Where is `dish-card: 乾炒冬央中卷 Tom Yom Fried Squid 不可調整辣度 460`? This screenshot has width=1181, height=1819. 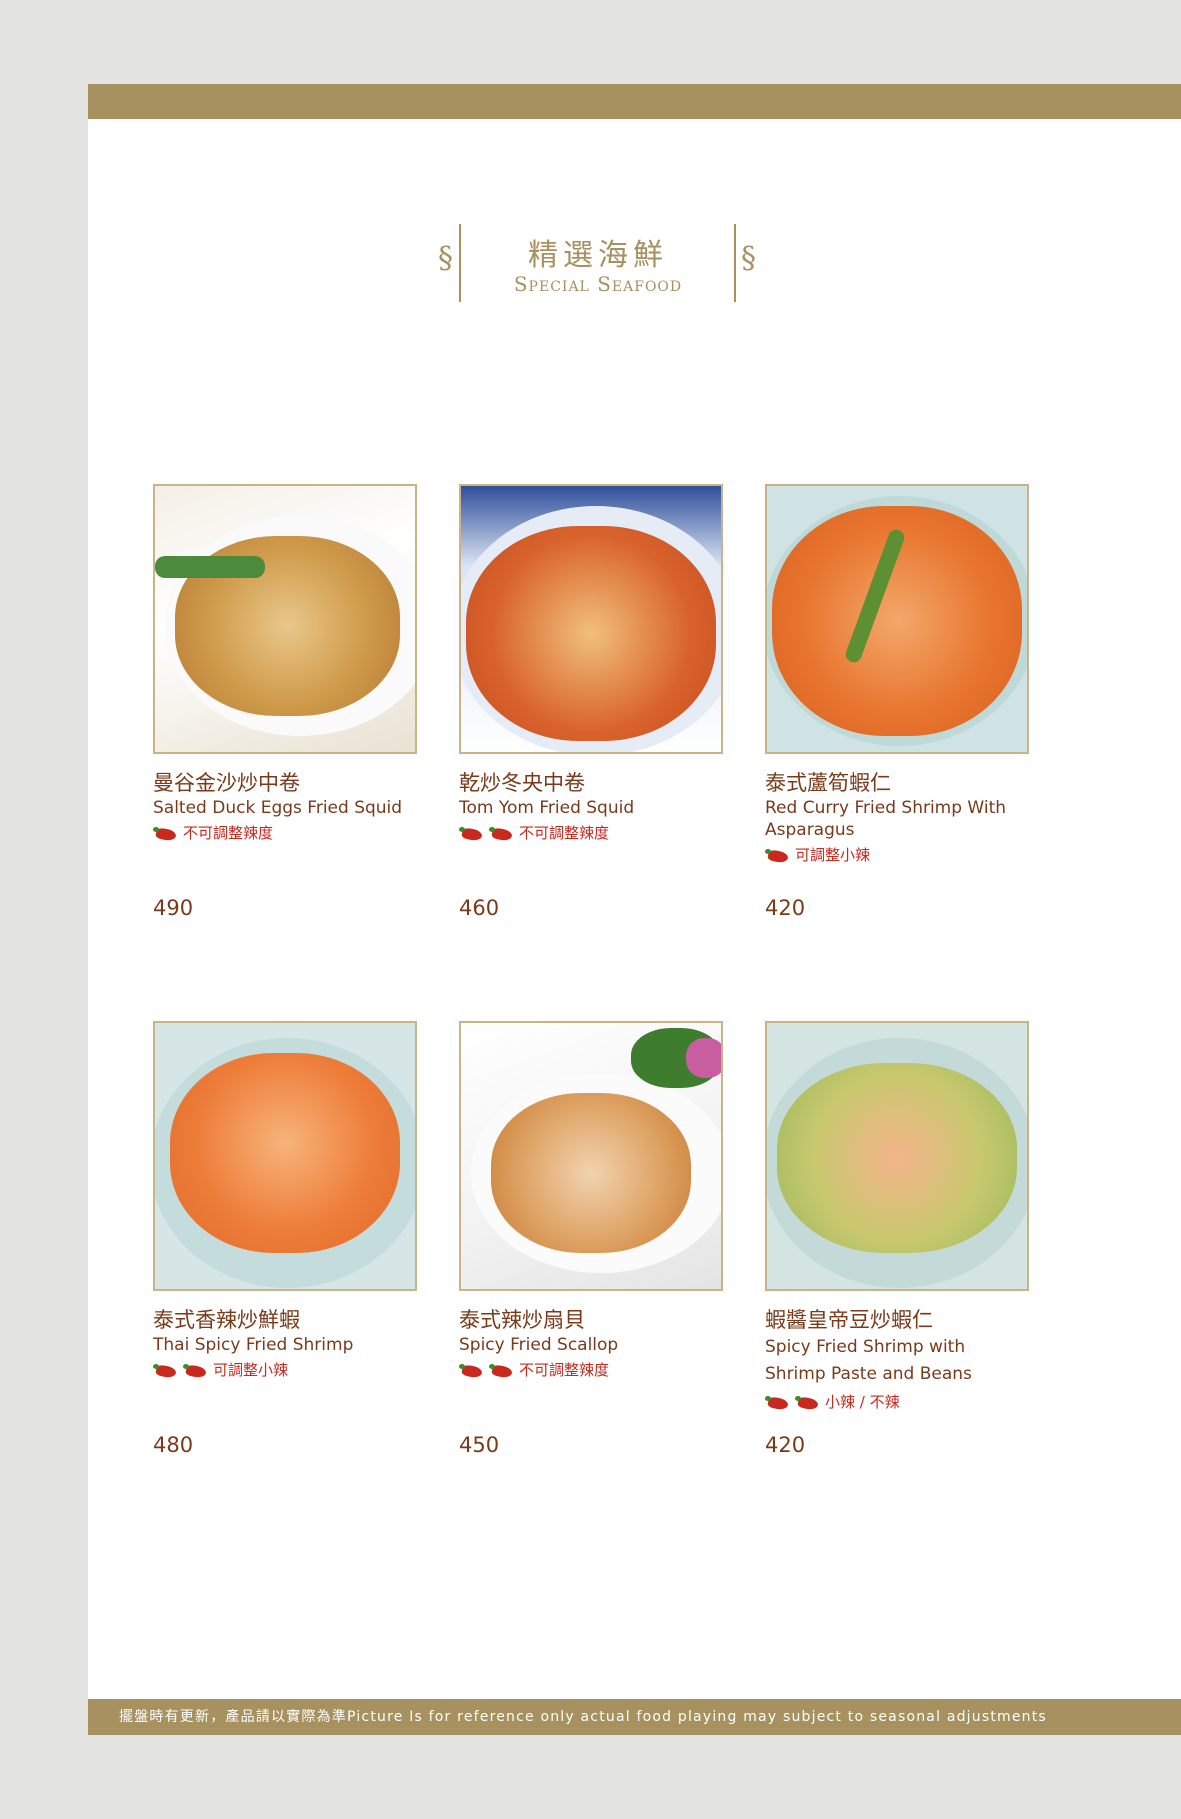
dish-card: 乾炒冬央中卷 Tom Yom Fried Squid 不可調整辣度 460 is located at coordinates (591, 702).